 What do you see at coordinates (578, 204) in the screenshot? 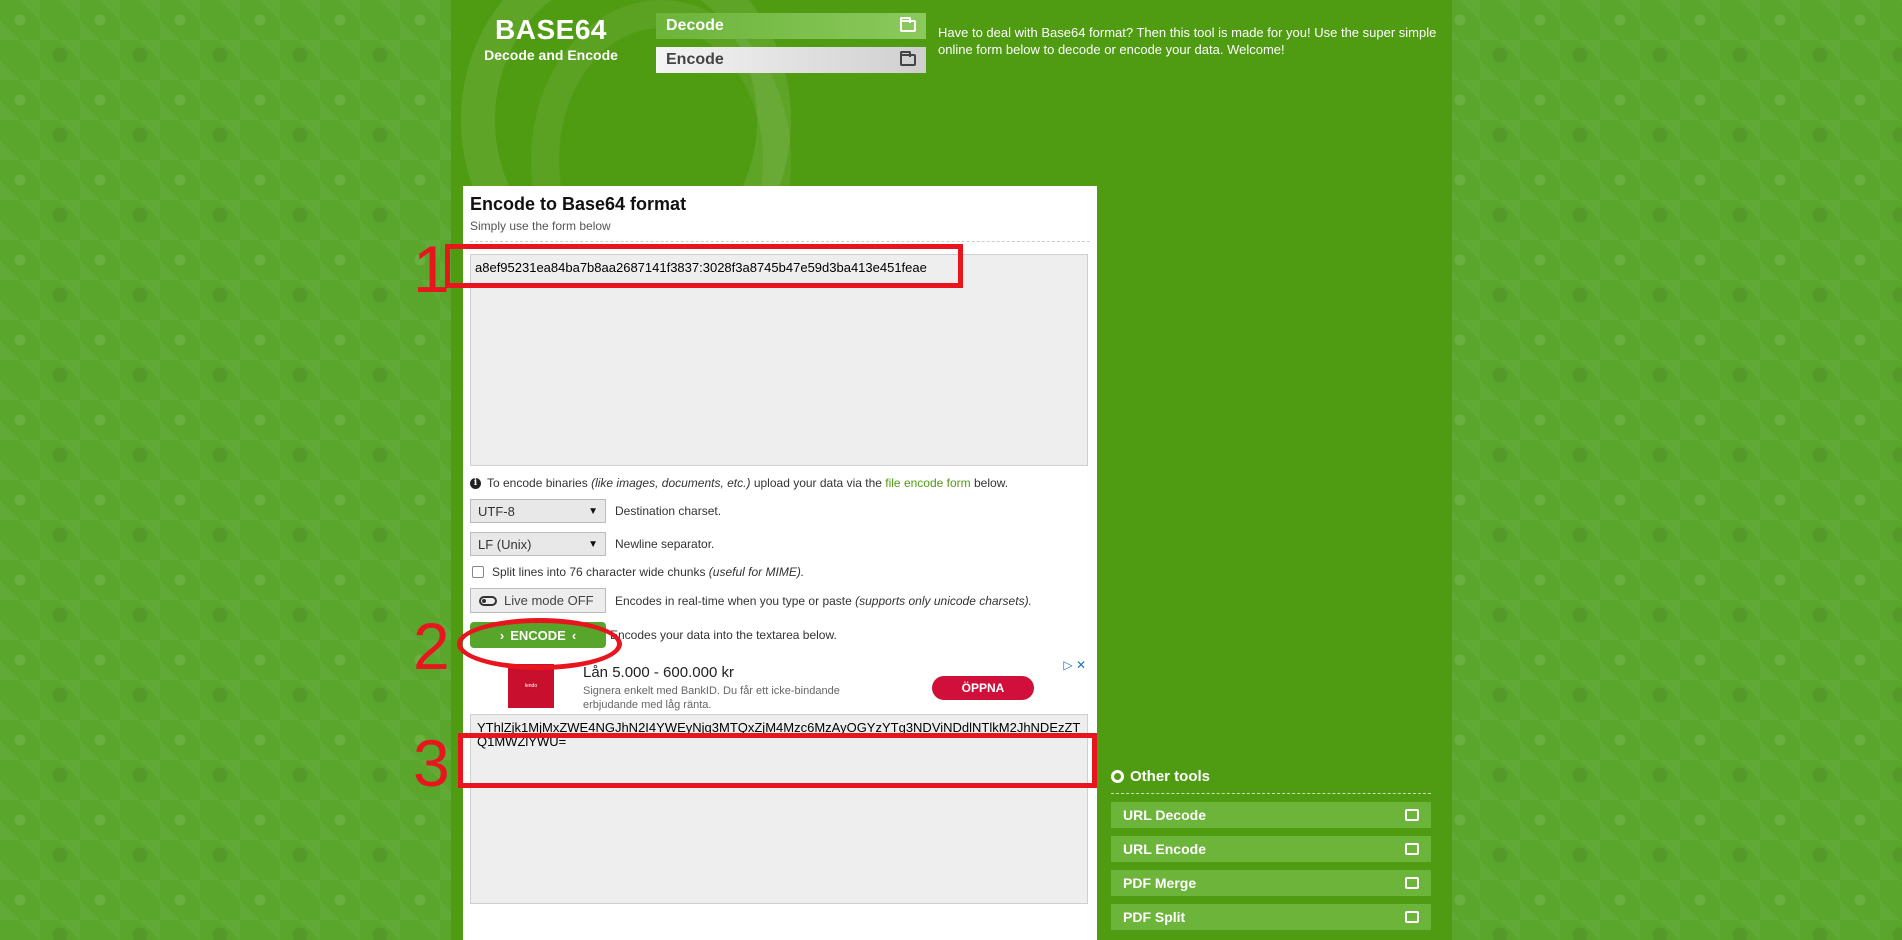
I see `page-title: Encode to Base64 format` at bounding box center [578, 204].